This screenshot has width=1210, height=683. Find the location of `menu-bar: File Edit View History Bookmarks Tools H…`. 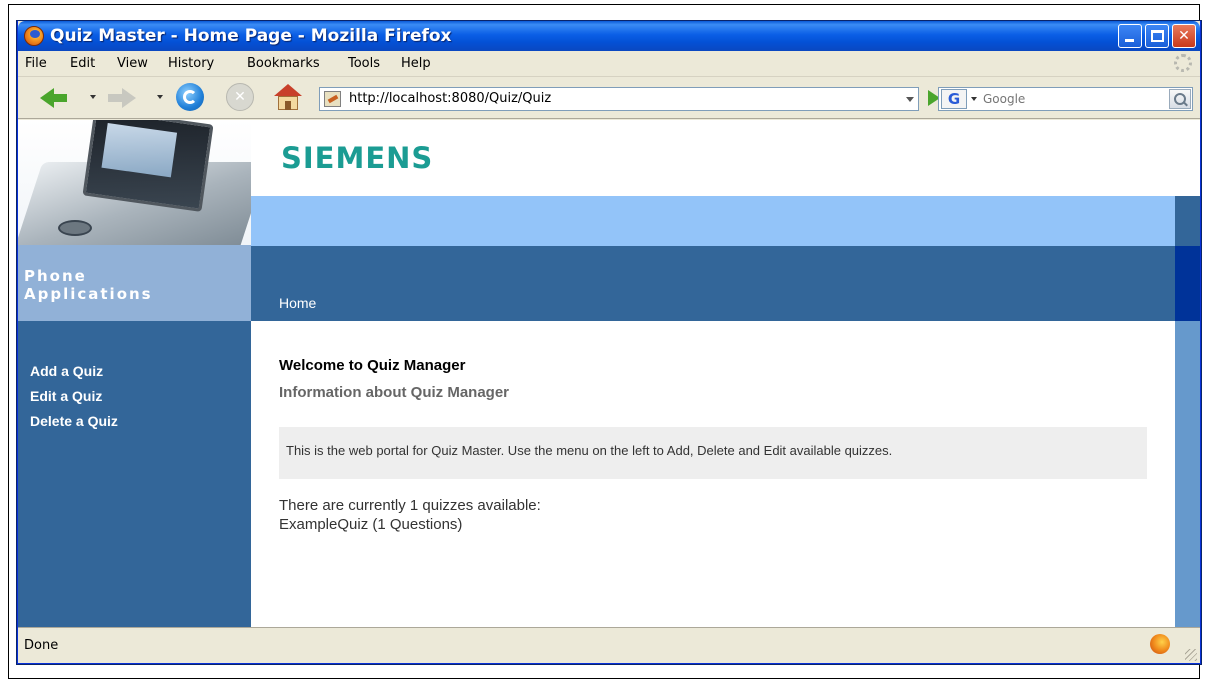

menu-bar: File Edit View History Bookmarks Tools H… is located at coordinates (609, 64).